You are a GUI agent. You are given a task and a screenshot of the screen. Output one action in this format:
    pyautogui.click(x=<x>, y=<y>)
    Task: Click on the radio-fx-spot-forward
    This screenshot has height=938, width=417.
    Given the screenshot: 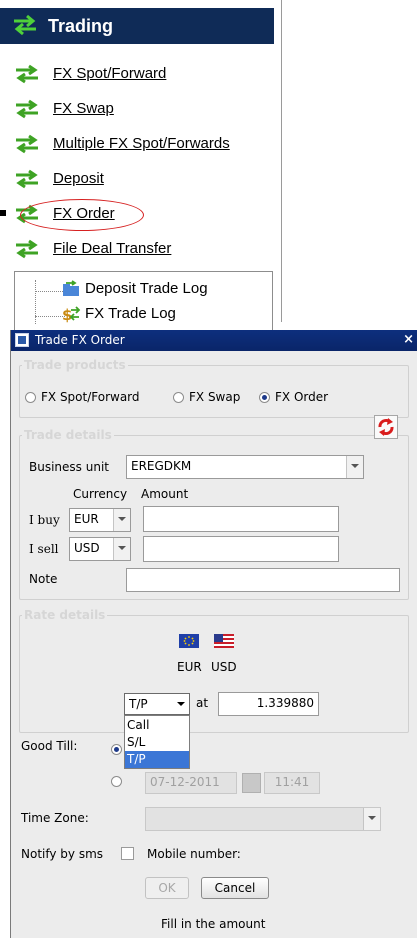 What is the action you would take?
    pyautogui.click(x=30, y=397)
    